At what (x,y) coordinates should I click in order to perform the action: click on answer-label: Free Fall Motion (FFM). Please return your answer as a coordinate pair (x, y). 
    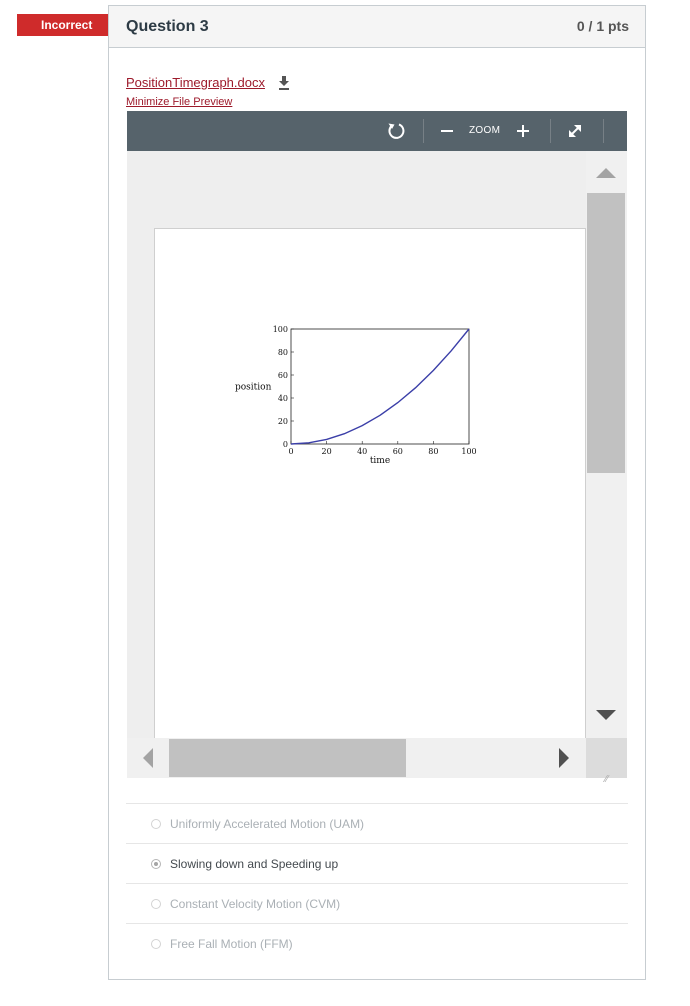
    Looking at the image, I should click on (231, 944).